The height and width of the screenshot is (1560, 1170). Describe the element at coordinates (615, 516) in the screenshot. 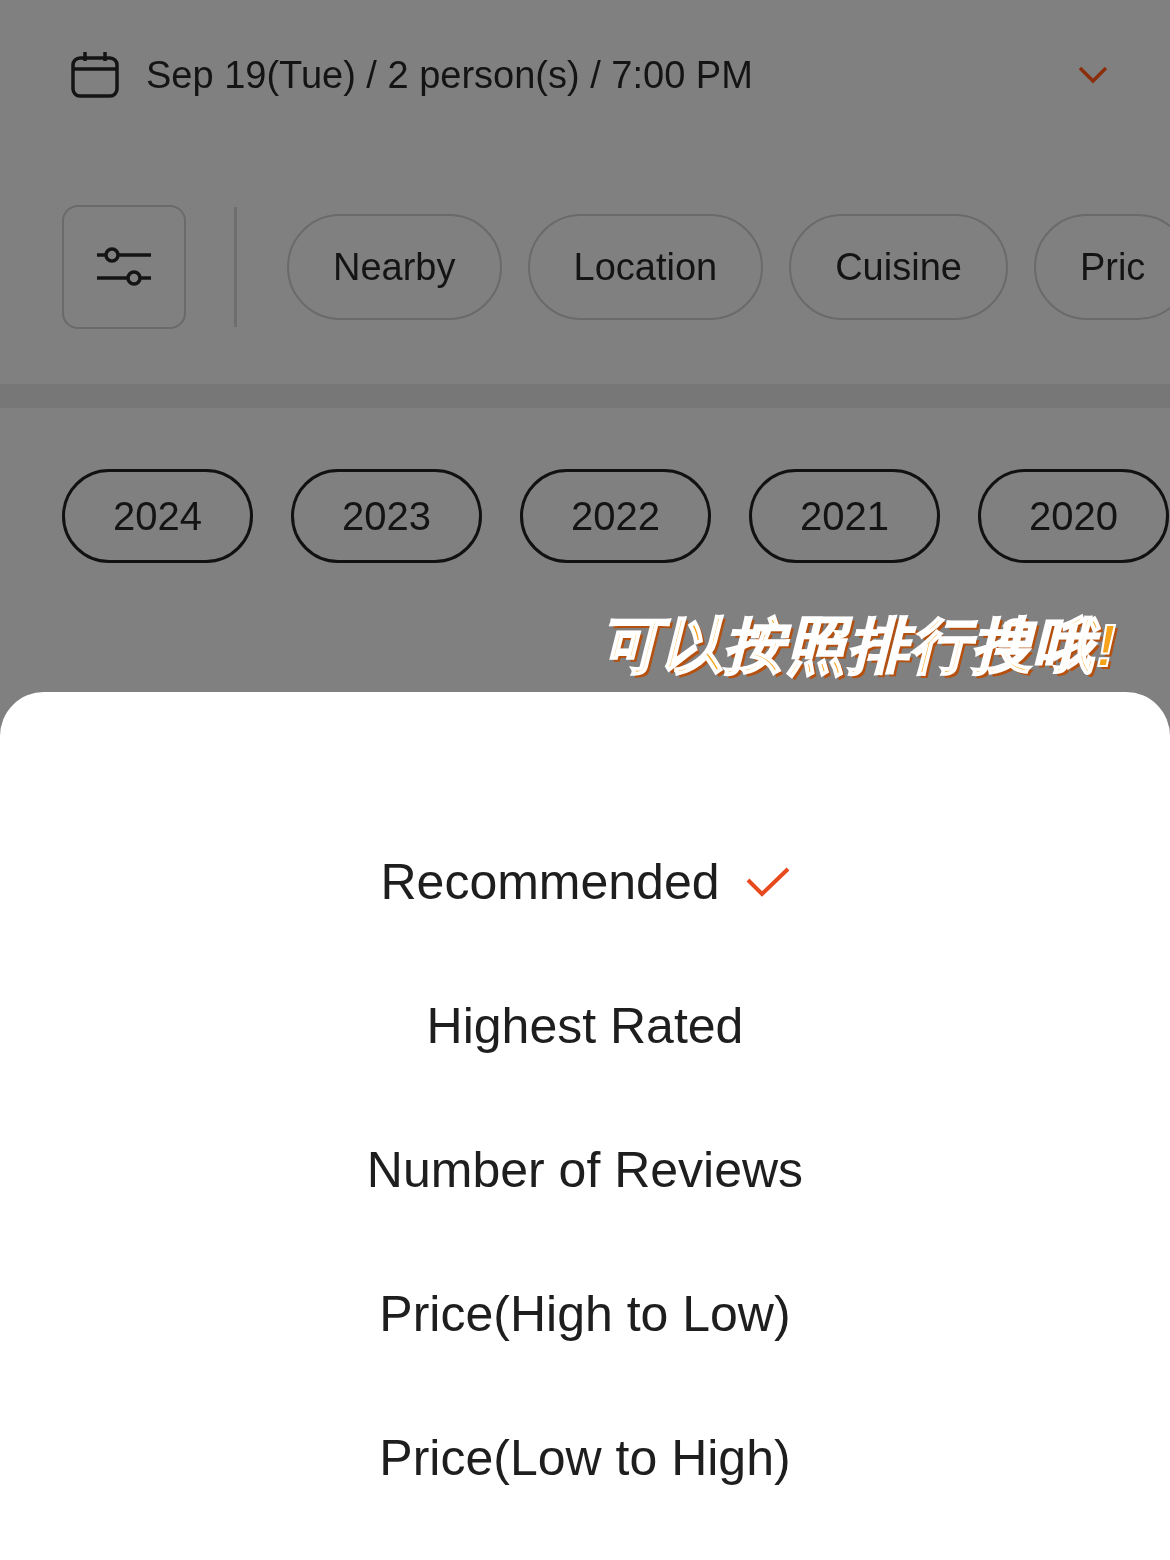

I see `year-chip: 2022` at that location.